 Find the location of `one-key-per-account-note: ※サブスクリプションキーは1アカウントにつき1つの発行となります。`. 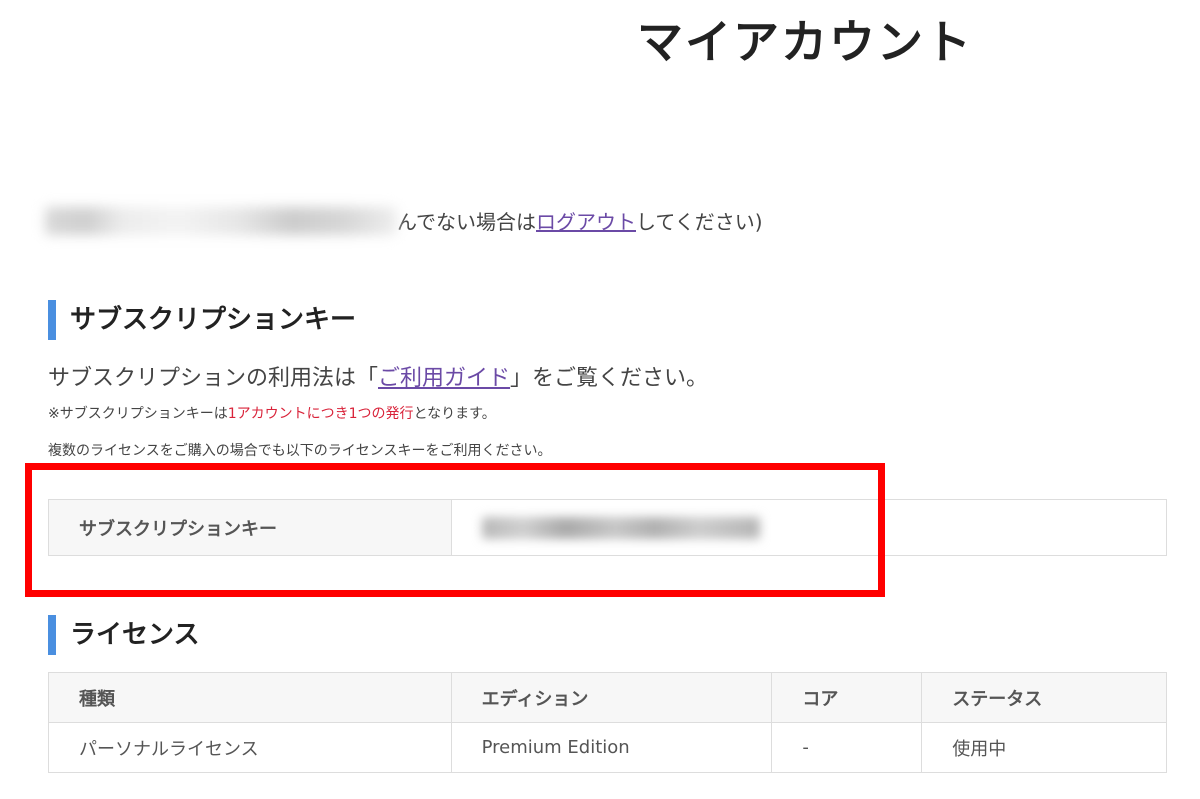

one-key-per-account-note: ※サブスクリプションキーは1アカウントにつき1つの発行となります。 is located at coordinates (272, 413).